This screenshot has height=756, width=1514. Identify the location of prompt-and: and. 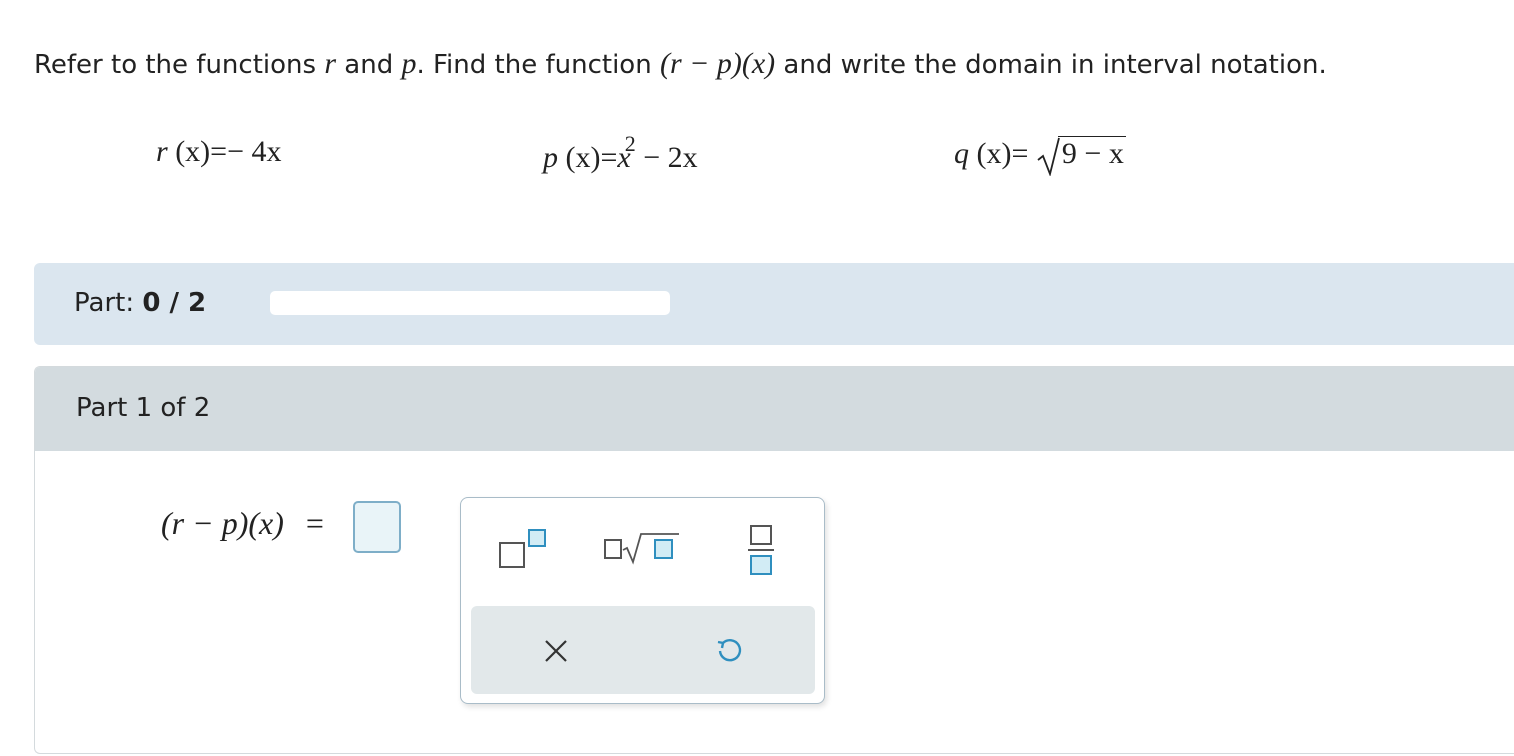
(369, 65).